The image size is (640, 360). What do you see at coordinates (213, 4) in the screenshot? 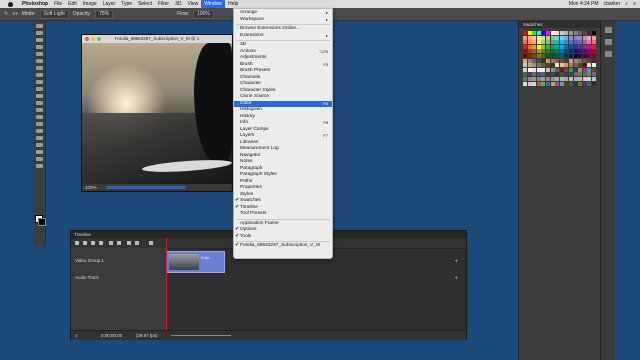
I see `menu-window: Window` at bounding box center [213, 4].